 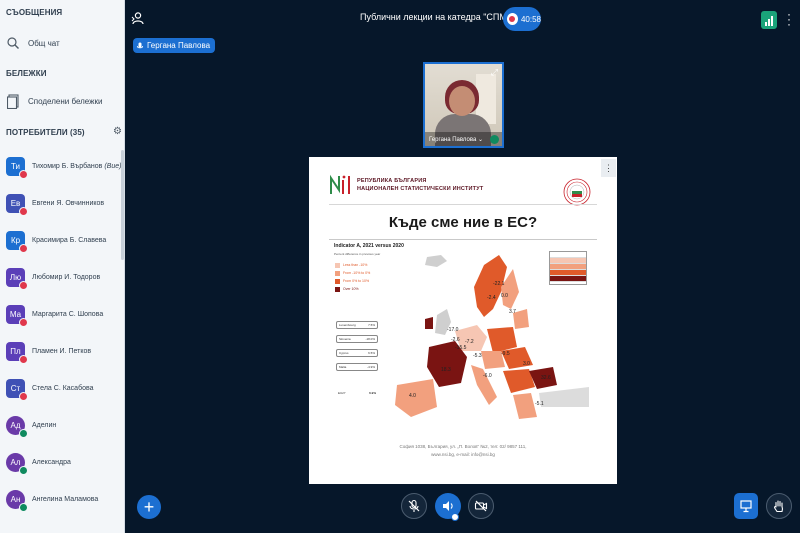 What do you see at coordinates (357, 273) in the screenshot?
I see `legend-label: From -10% to 0%` at bounding box center [357, 273].